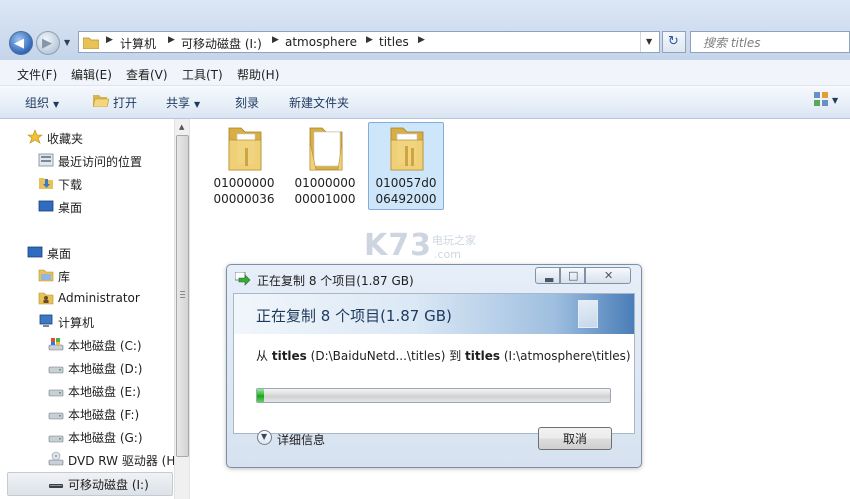 The image size is (850, 499). Describe the element at coordinates (202, 74) in the screenshot. I see `menu-tools: 工具(T)` at that location.